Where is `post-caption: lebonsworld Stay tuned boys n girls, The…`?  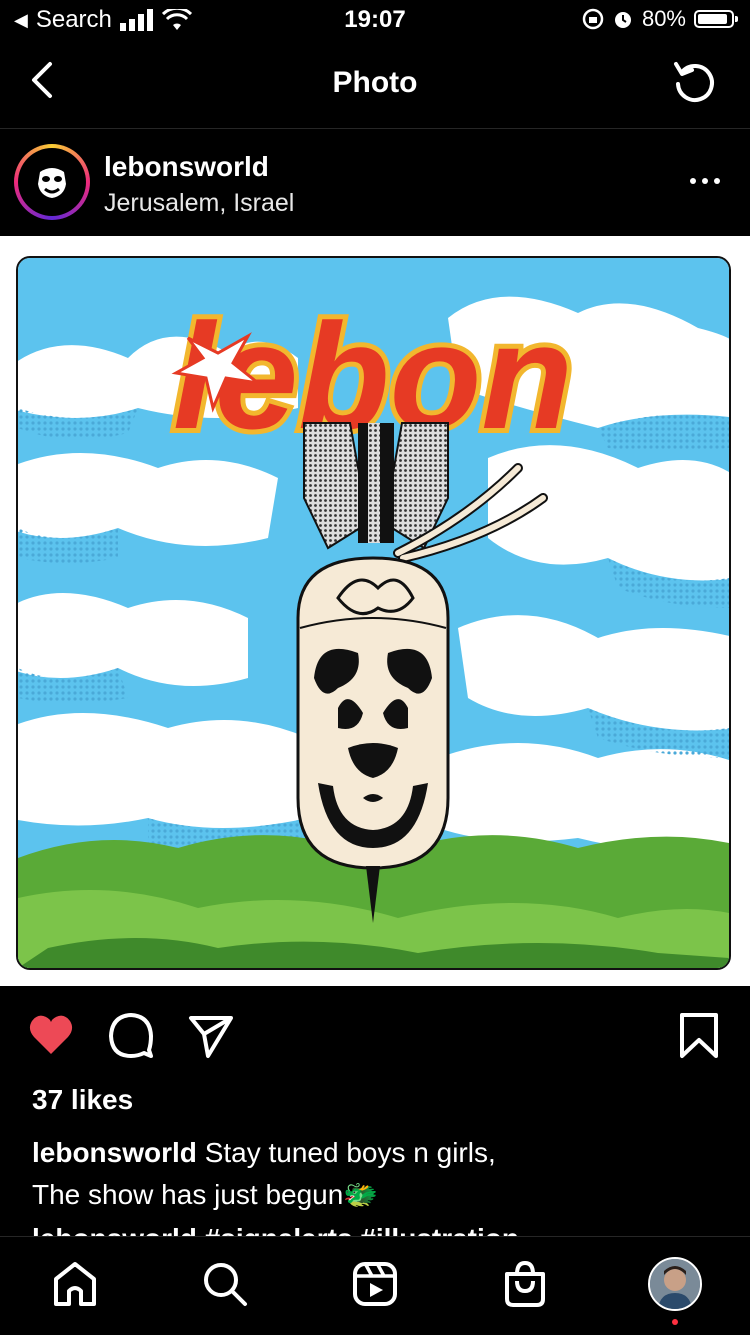 post-caption: lebonsworld Stay tuned boys n girls, The… is located at coordinates (377, 1174).